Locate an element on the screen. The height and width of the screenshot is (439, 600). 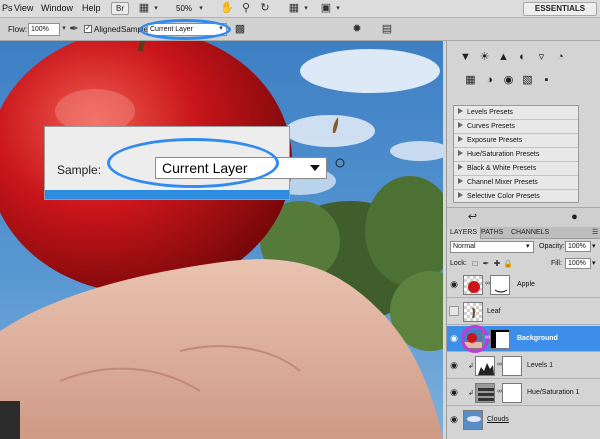
lock-all-icon: 🔒 is located at coordinates (508, 263).